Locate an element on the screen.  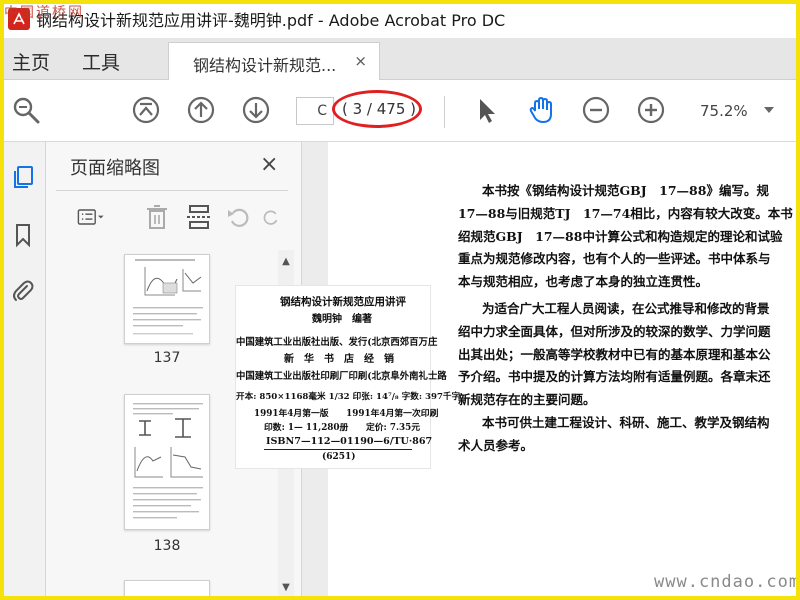
copyright-code: (6251) is located at coordinates (339, 457).